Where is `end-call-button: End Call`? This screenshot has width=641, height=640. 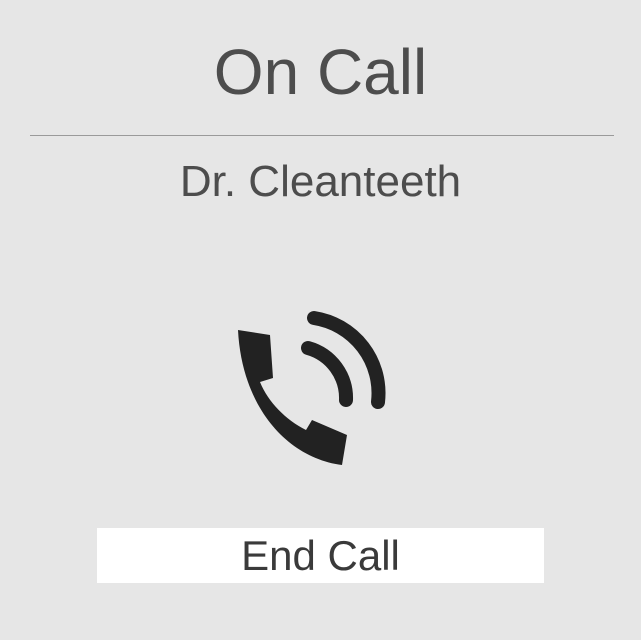
end-call-button: End Call is located at coordinates (320, 555).